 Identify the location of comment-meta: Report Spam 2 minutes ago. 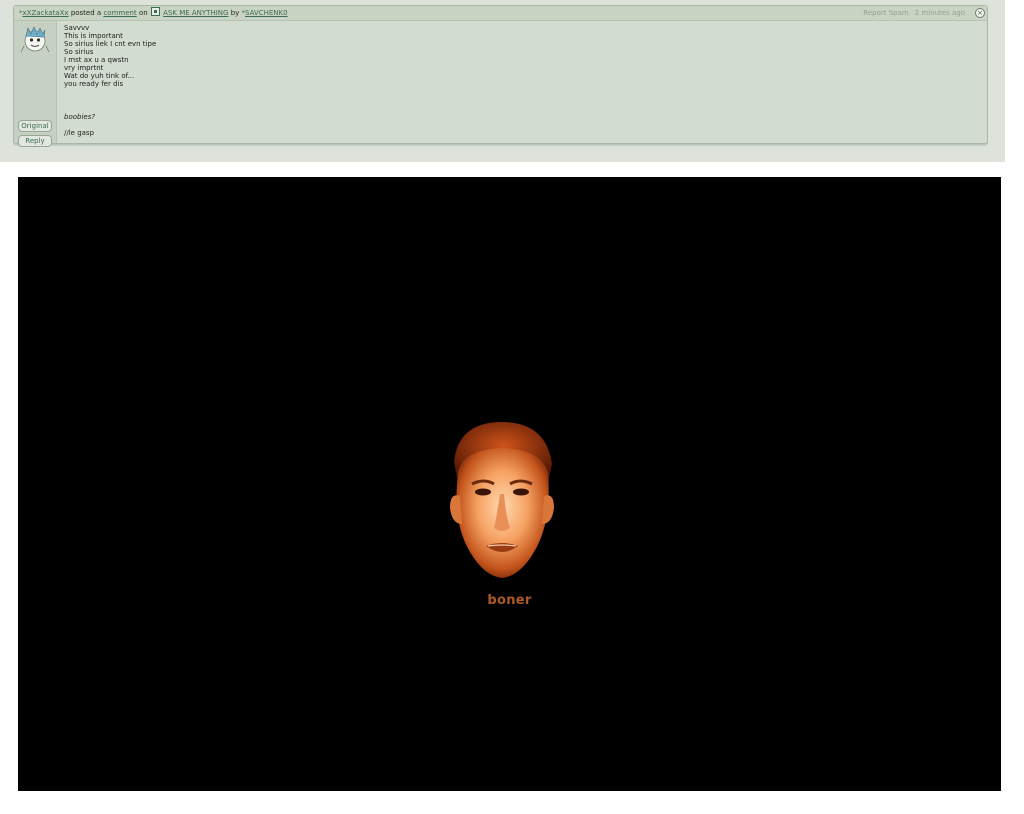
(914, 13).